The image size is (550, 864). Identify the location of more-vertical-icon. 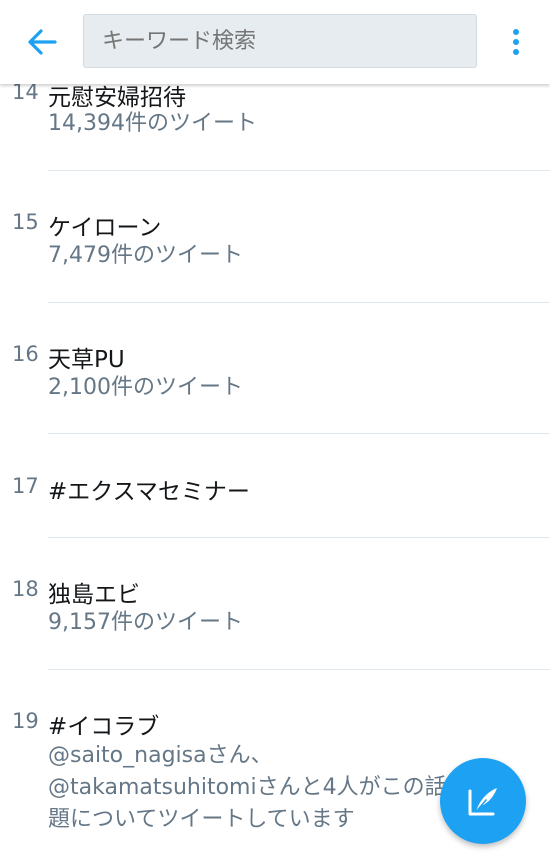
(516, 32).